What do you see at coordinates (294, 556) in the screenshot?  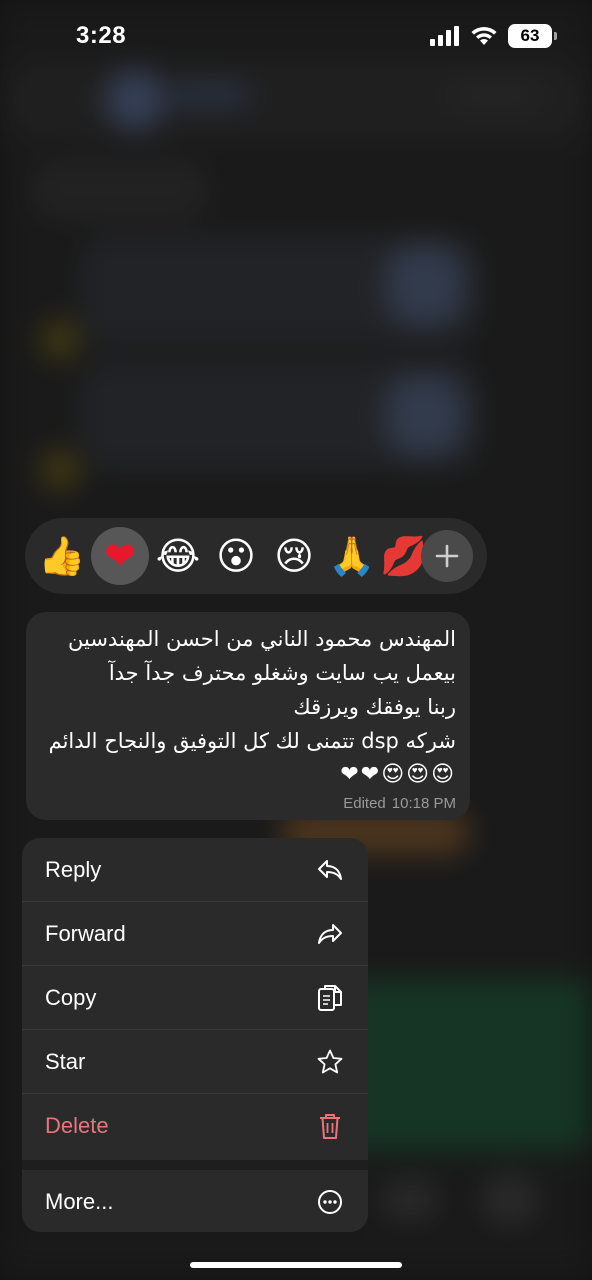 I see `reaction-crying: 😢` at bounding box center [294, 556].